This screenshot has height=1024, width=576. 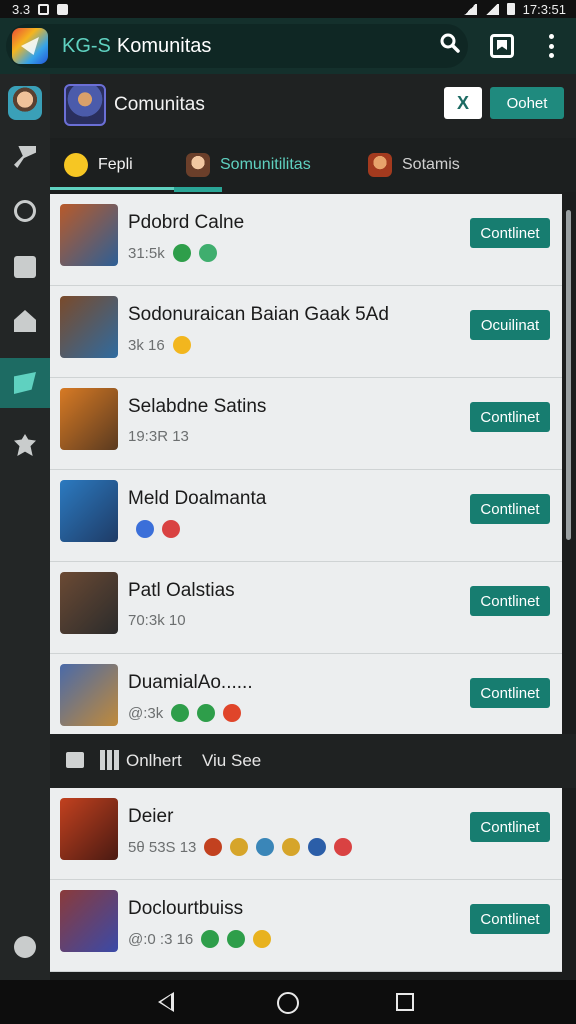 I want to click on community-header: Comunitas X Oohet, so click(x=313, y=106).